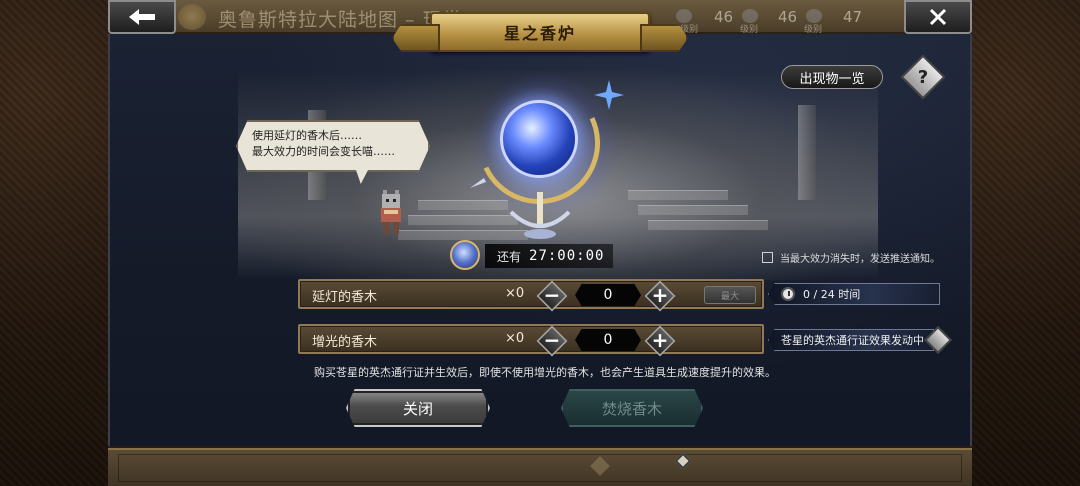 Image resolution: width=1080 pixels, height=486 pixels. I want to click on push-notify-label: 当最大效力消失时，发送推送通知。, so click(860, 257).